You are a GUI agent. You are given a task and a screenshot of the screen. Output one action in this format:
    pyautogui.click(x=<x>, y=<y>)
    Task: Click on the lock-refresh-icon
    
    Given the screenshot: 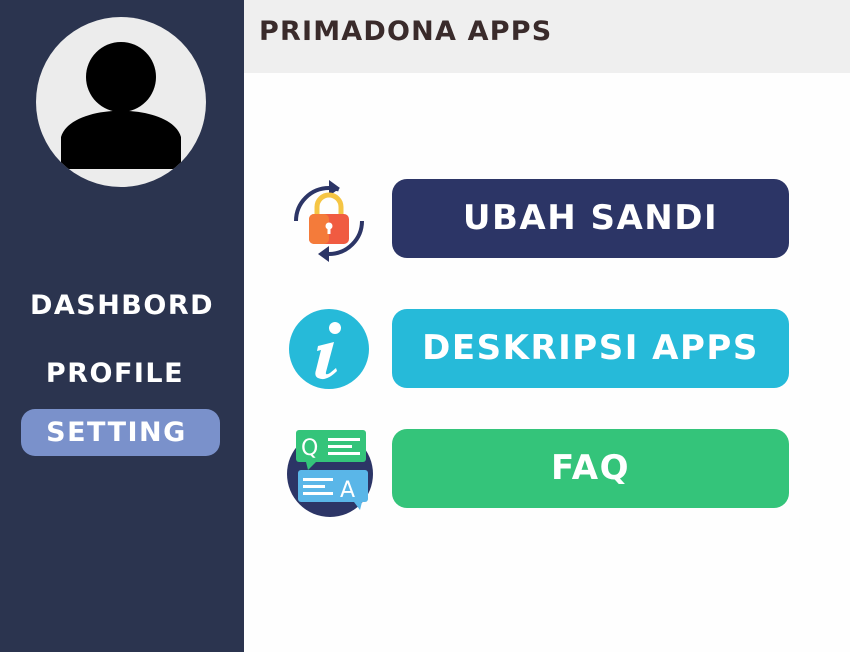 What is the action you would take?
    pyautogui.click(x=329, y=223)
    